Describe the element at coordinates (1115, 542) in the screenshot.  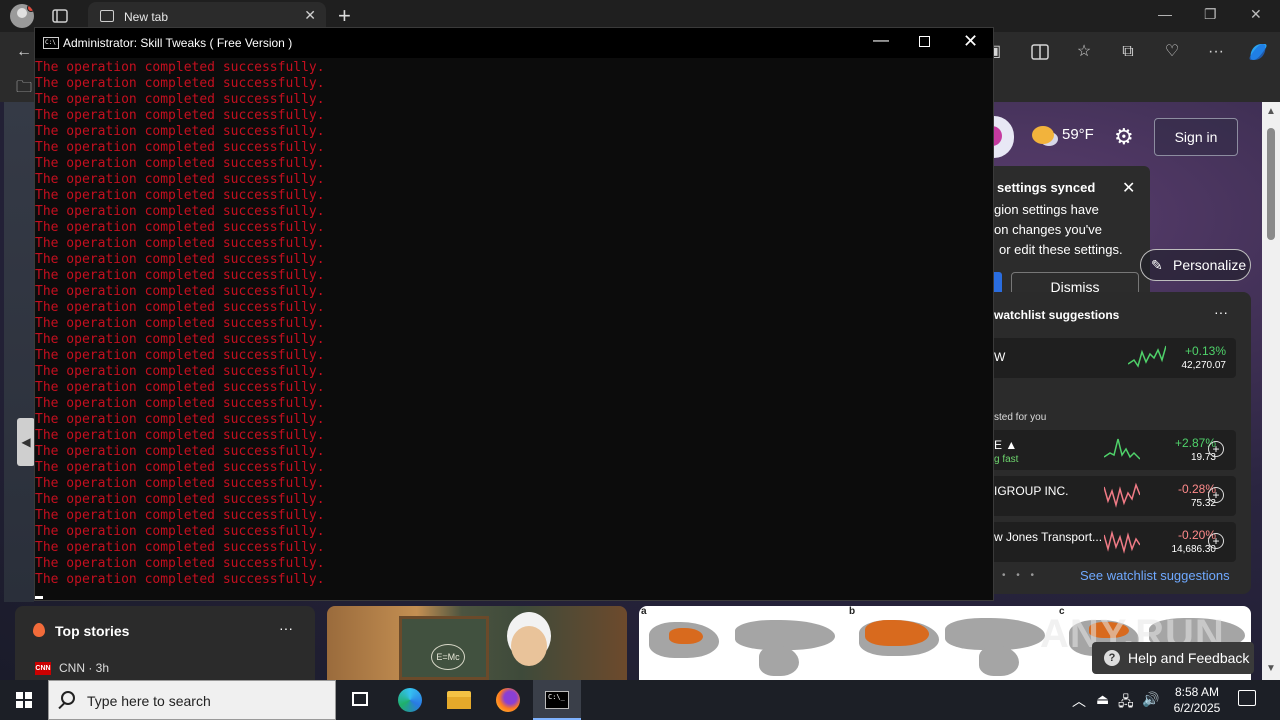
I see `stock-row: w Jones Transport... -0.20% 14,686.30 +` at that location.